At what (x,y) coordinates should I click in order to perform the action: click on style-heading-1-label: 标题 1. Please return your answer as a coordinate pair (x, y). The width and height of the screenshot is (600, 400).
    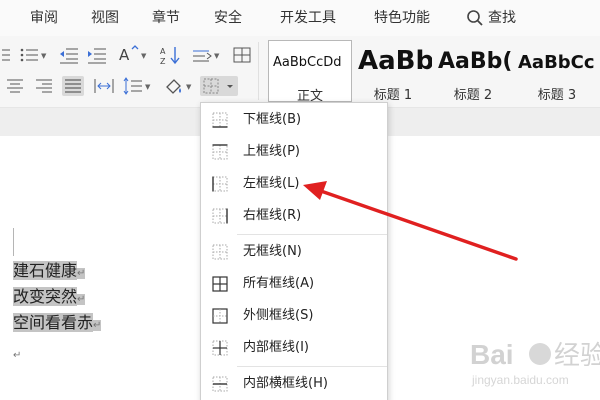
    Looking at the image, I should click on (393, 95).